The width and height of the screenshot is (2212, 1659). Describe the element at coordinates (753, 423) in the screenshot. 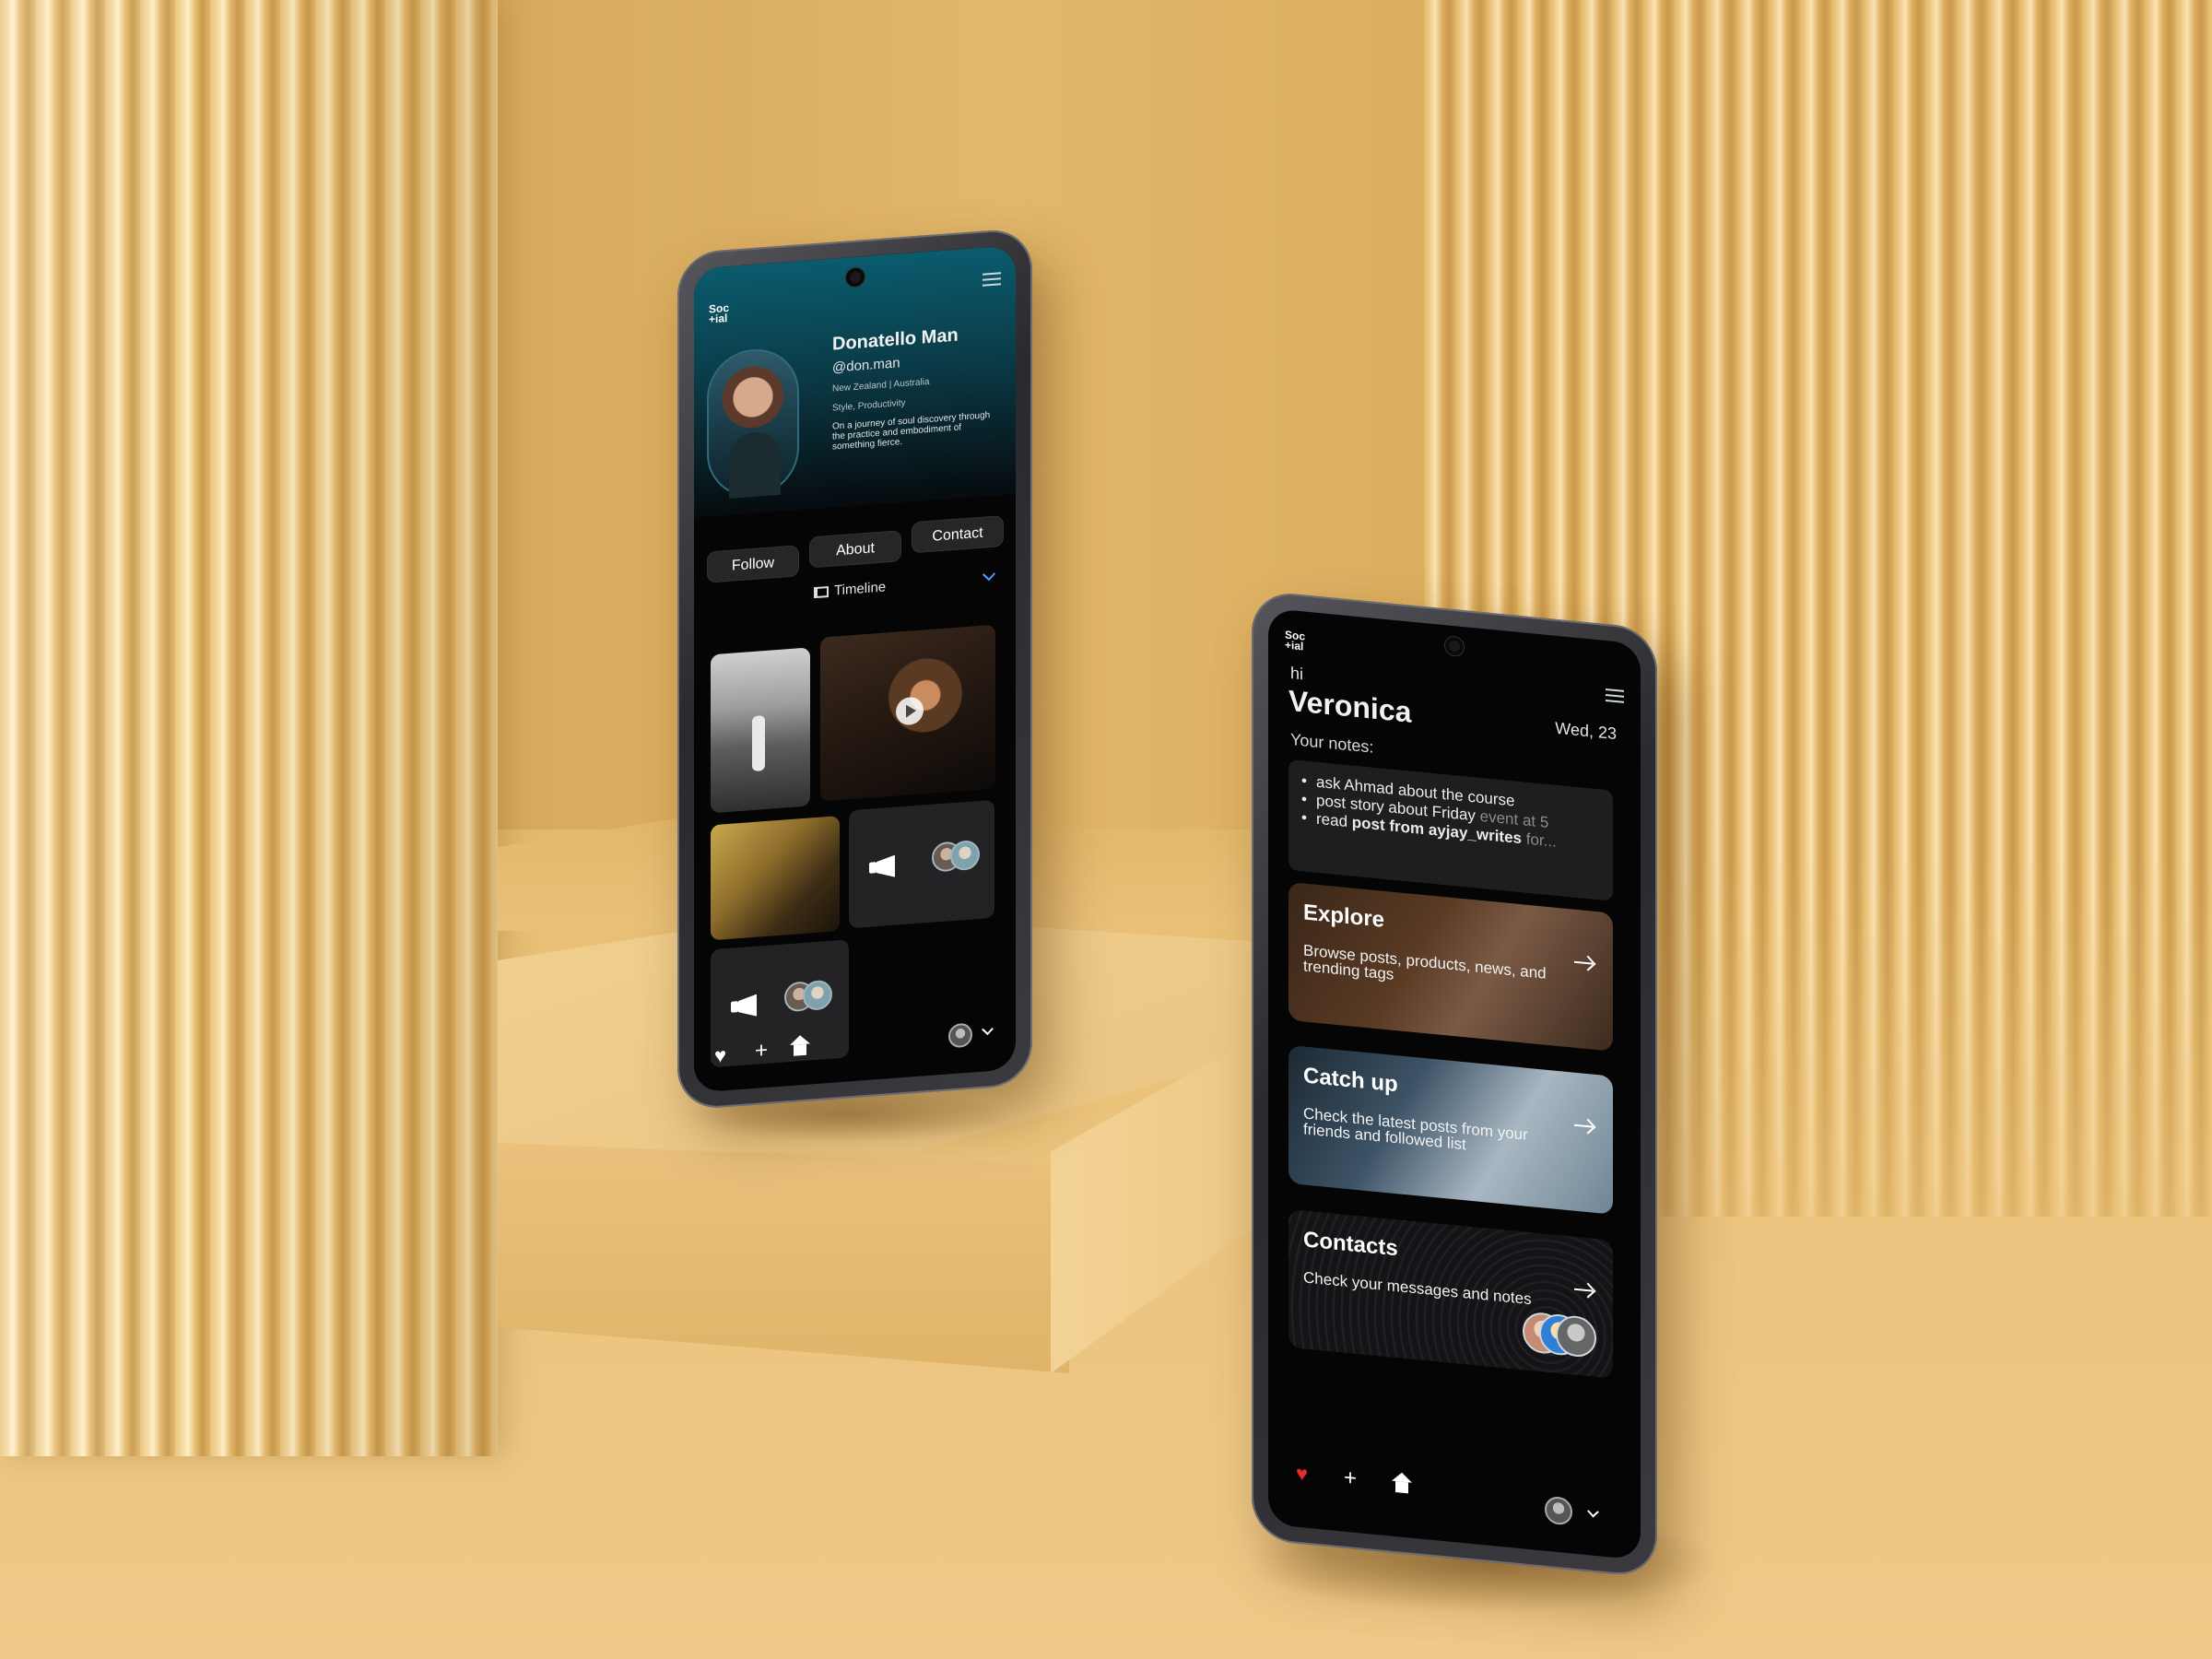

I see `profile-avatar` at that location.